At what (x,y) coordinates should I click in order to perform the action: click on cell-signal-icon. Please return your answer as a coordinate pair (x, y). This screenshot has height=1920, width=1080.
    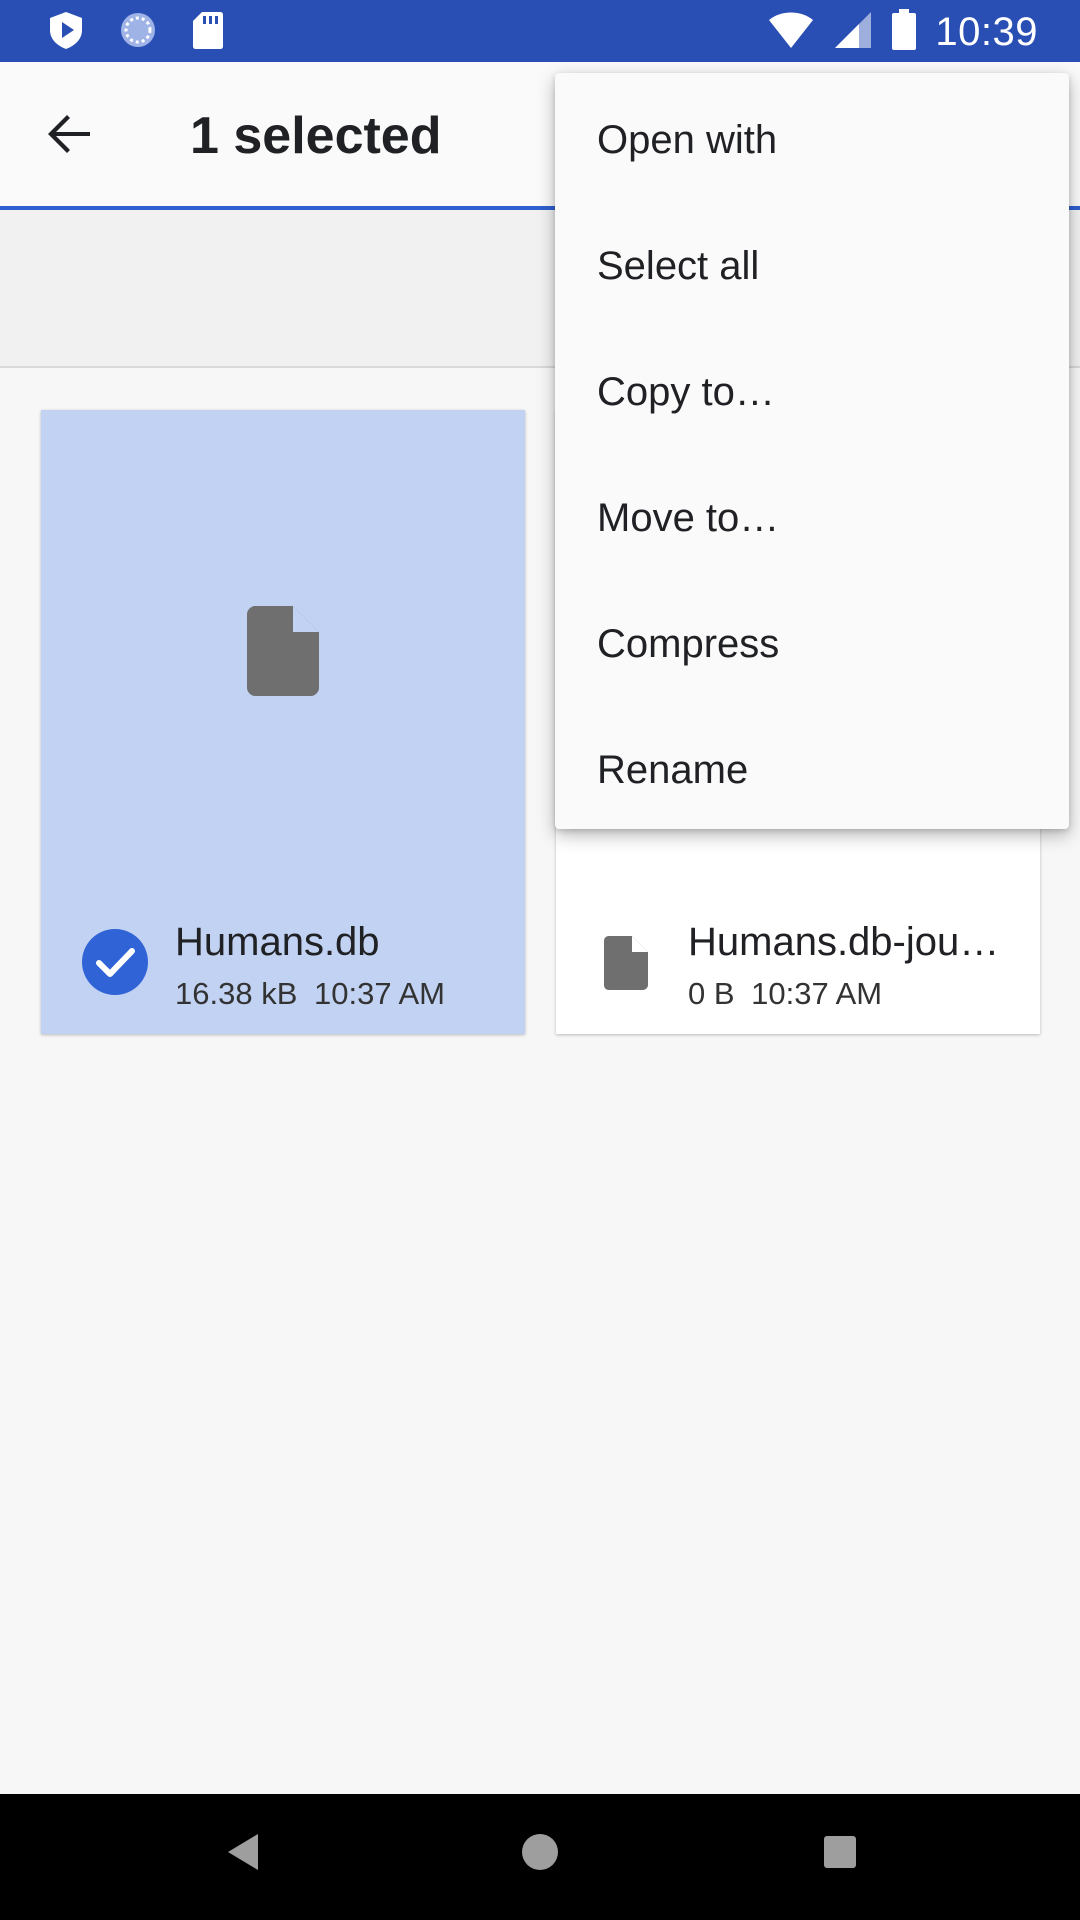
    Looking at the image, I should click on (853, 32).